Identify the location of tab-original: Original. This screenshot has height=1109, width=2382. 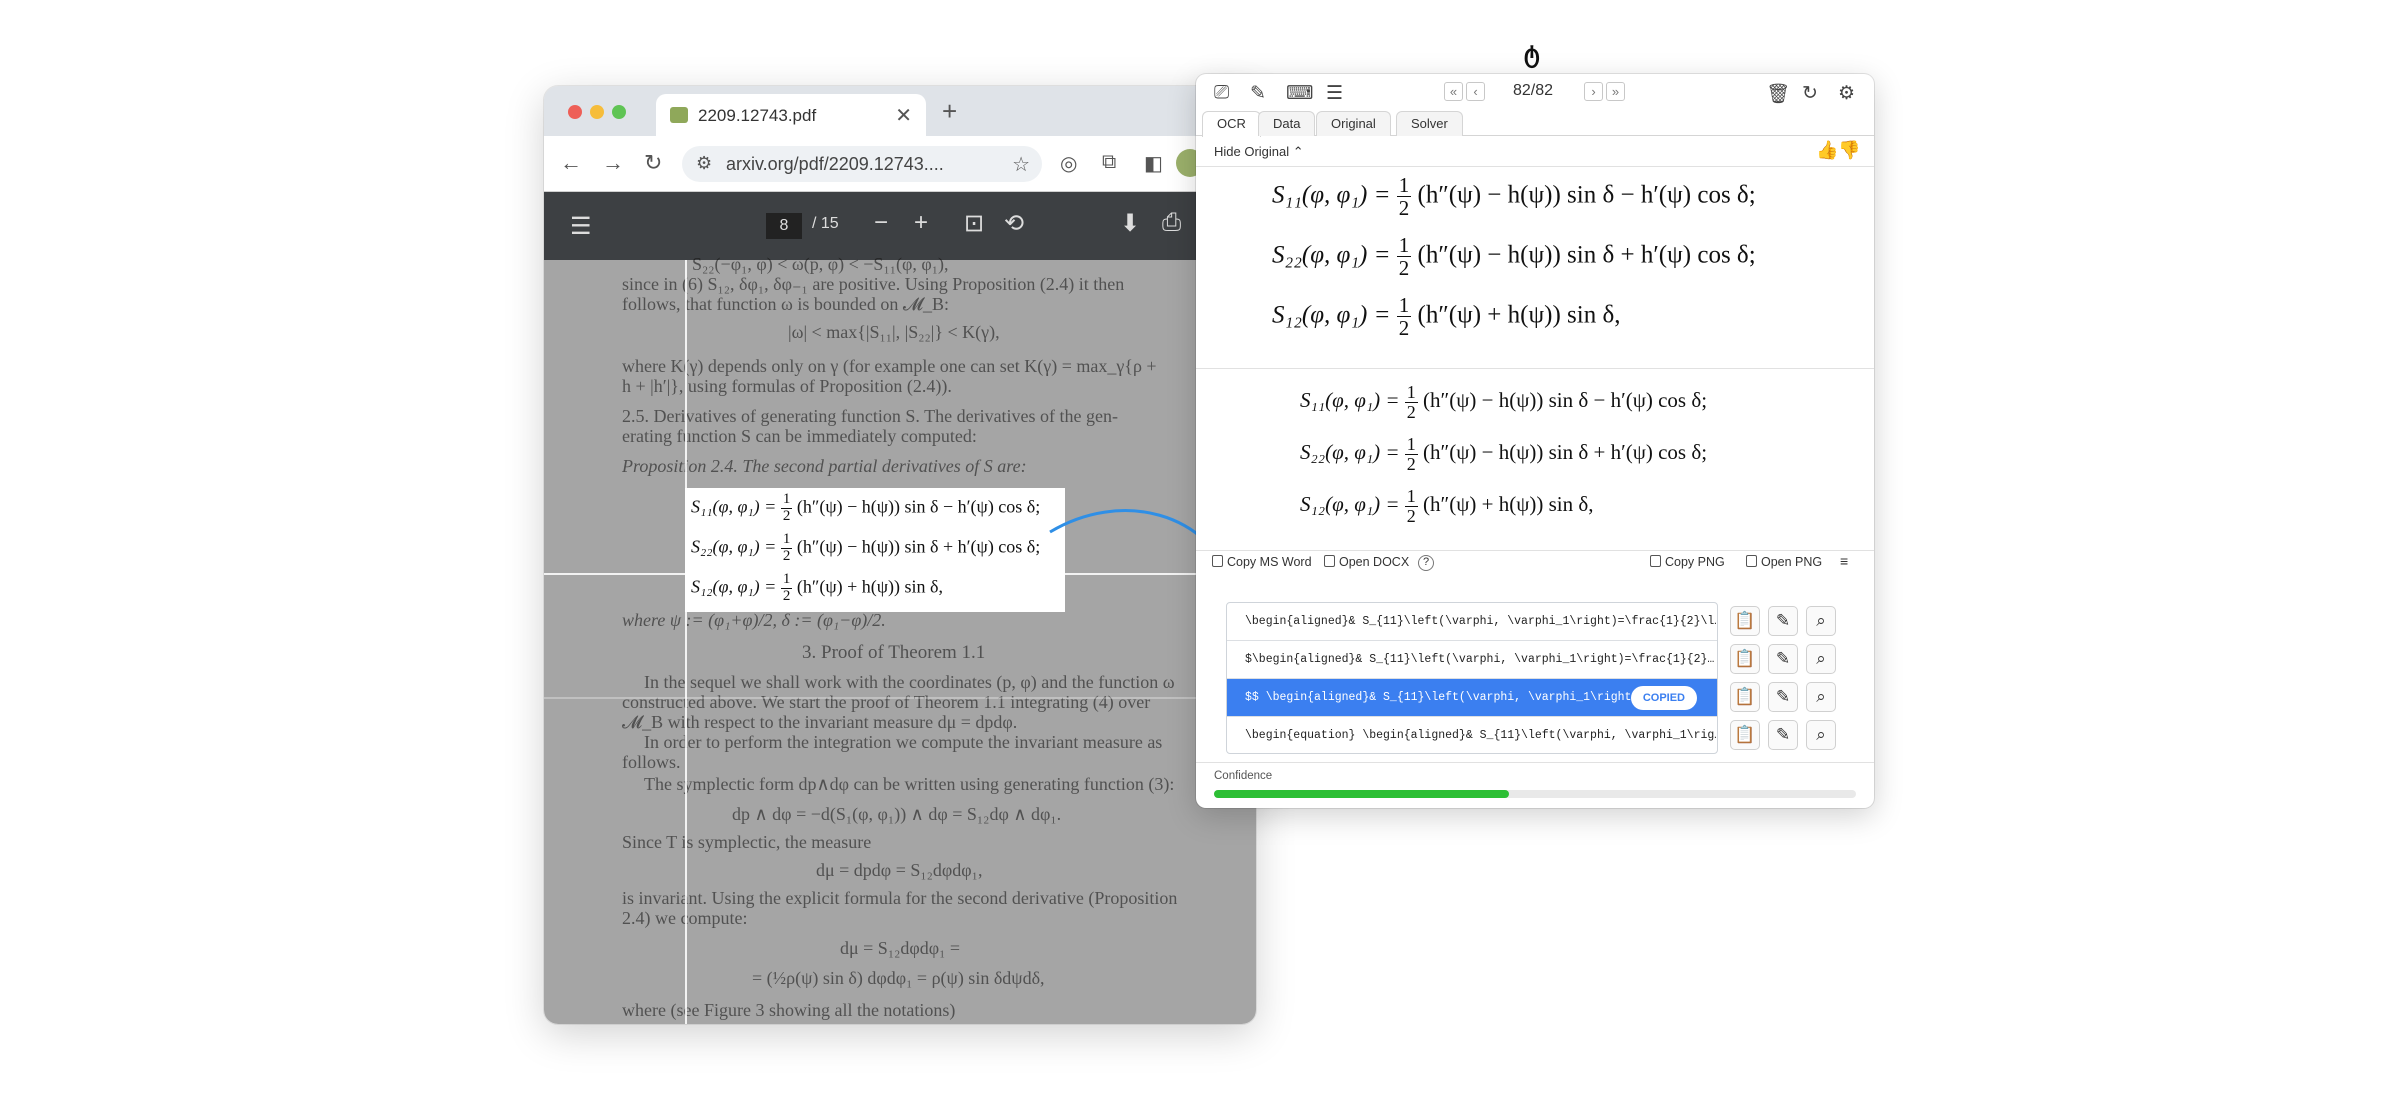
(1353, 123).